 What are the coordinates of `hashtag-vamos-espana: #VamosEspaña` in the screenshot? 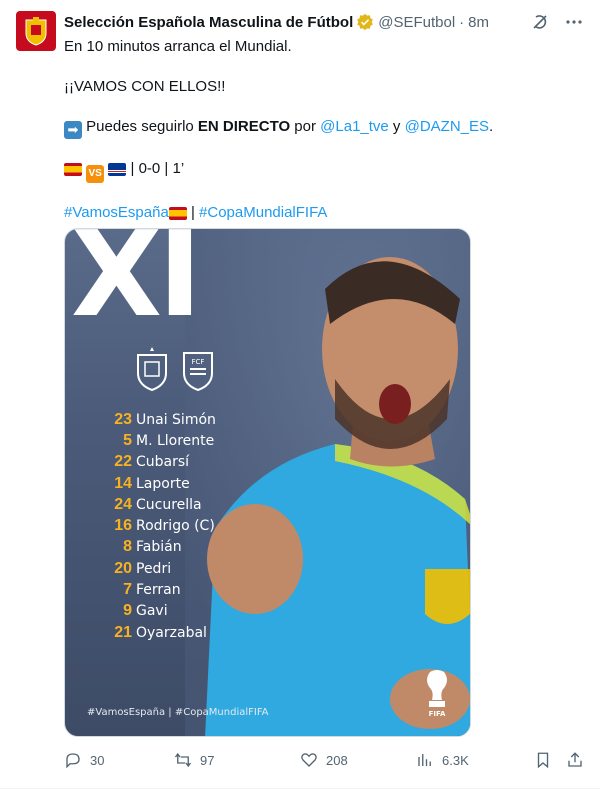 It's located at (116, 212).